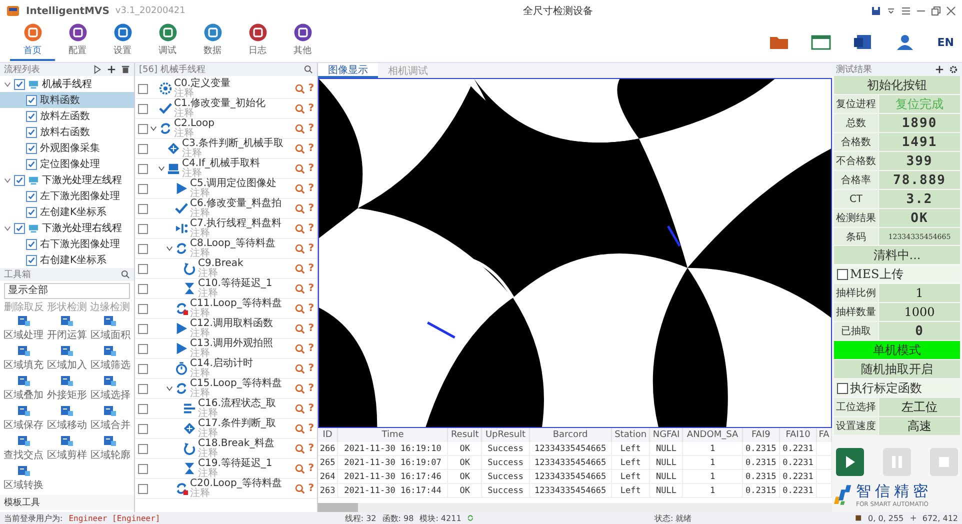 This screenshot has height=524, width=962. I want to click on column-header: Result, so click(465, 435).